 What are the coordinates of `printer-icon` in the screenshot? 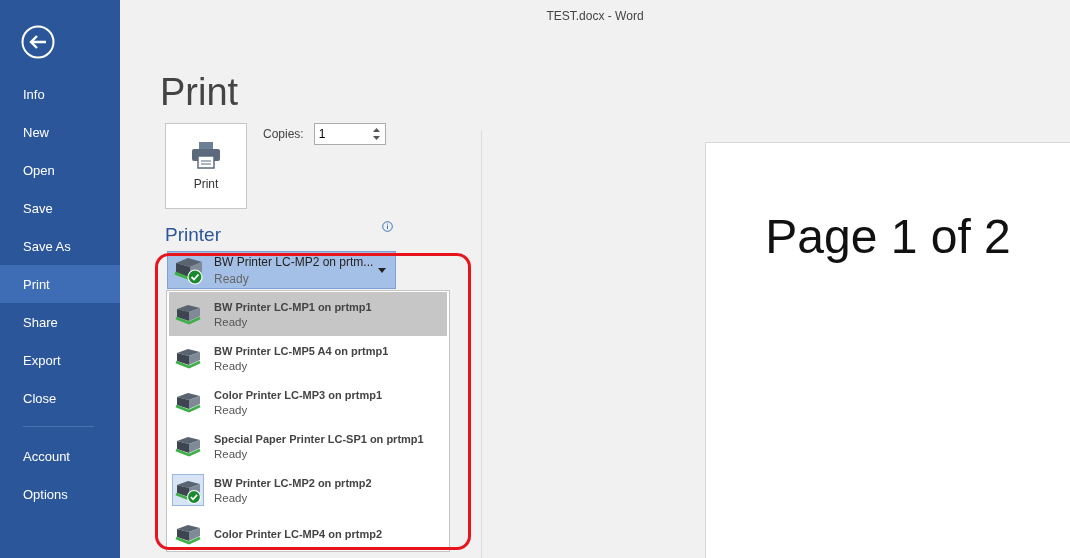 It's located at (206, 155).